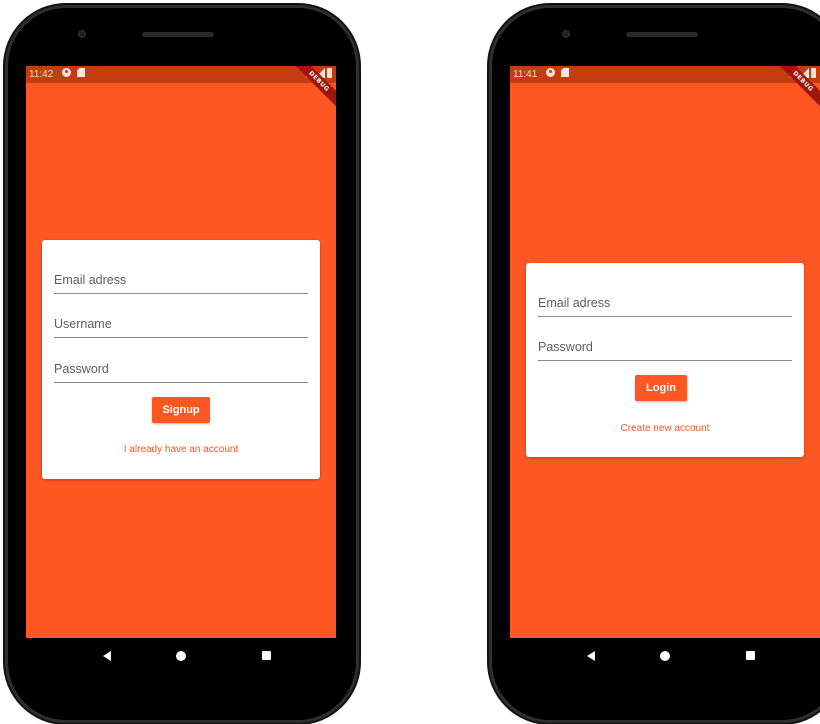 This screenshot has height=724, width=820. Describe the element at coordinates (181, 88) in the screenshot. I see `status-bar: 11:42 DEBUG` at that location.